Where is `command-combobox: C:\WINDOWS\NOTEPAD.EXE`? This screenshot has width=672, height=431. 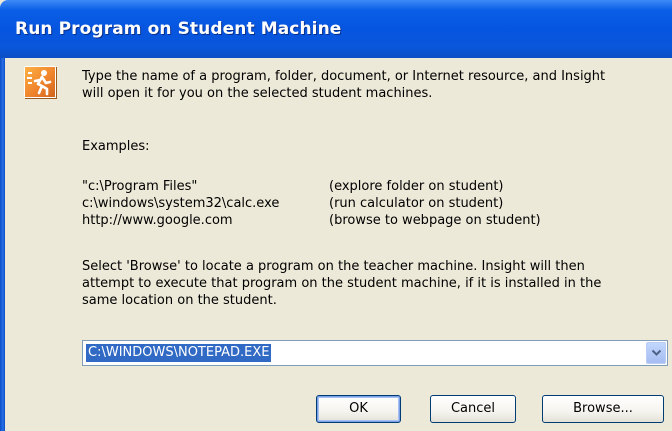
command-combobox: C:\WINDOWS\NOTEPAD.EXE is located at coordinates (375, 353).